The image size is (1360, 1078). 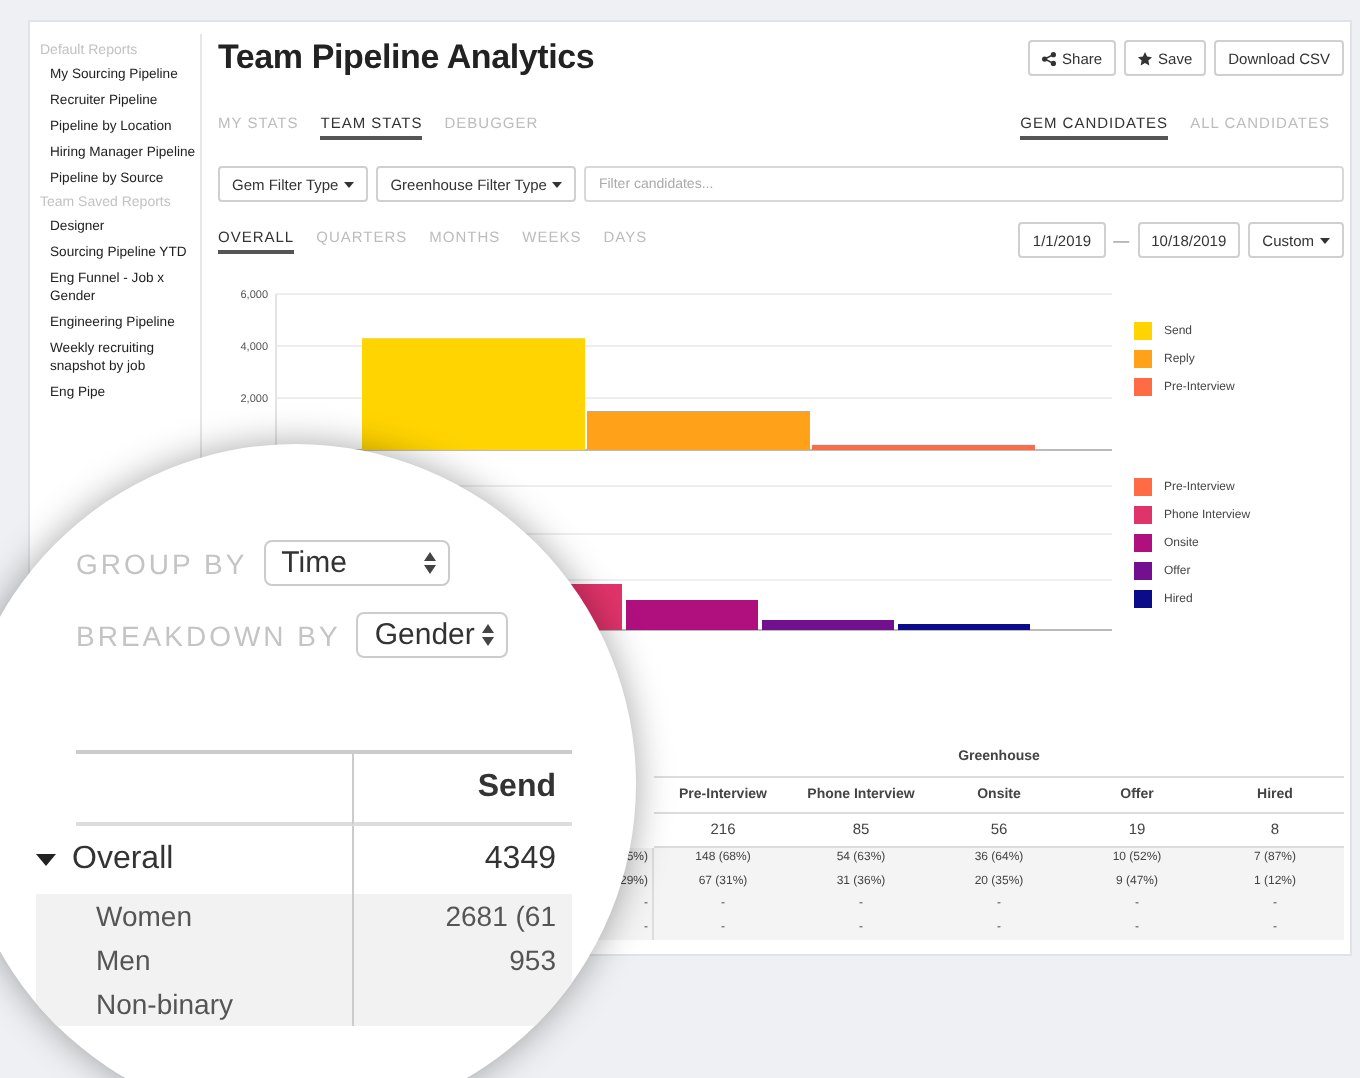 What do you see at coordinates (162, 563) in the screenshot?
I see `group-by-label: GROUP BY` at bounding box center [162, 563].